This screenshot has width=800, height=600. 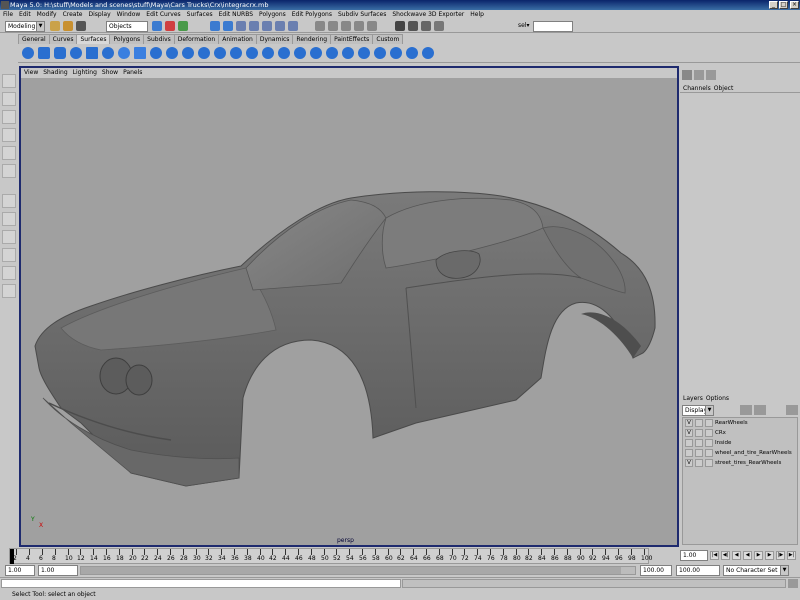 I want to click on maximize-button: □, so click(x=783, y=5).